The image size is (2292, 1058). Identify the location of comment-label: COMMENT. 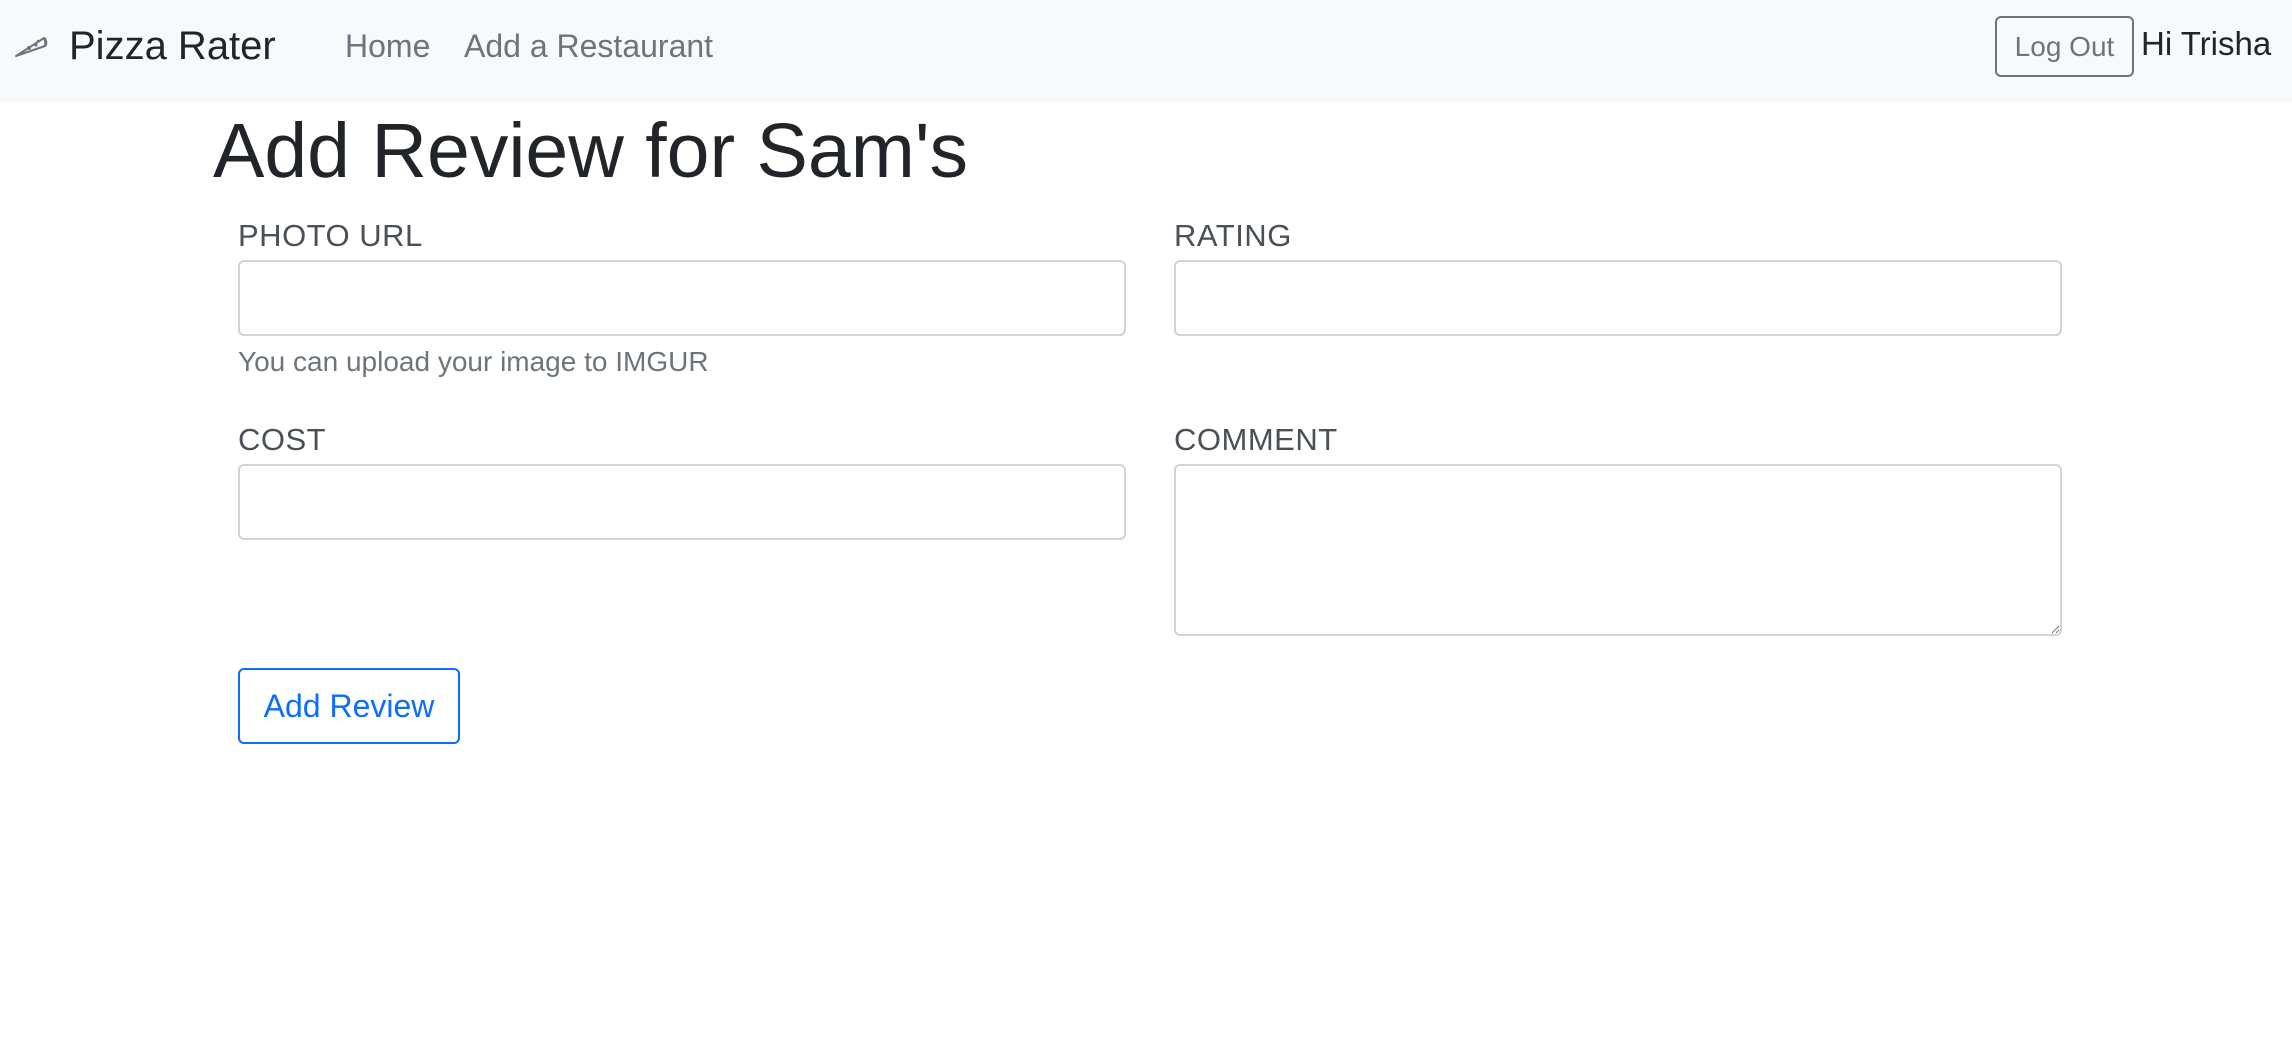
(1256, 439).